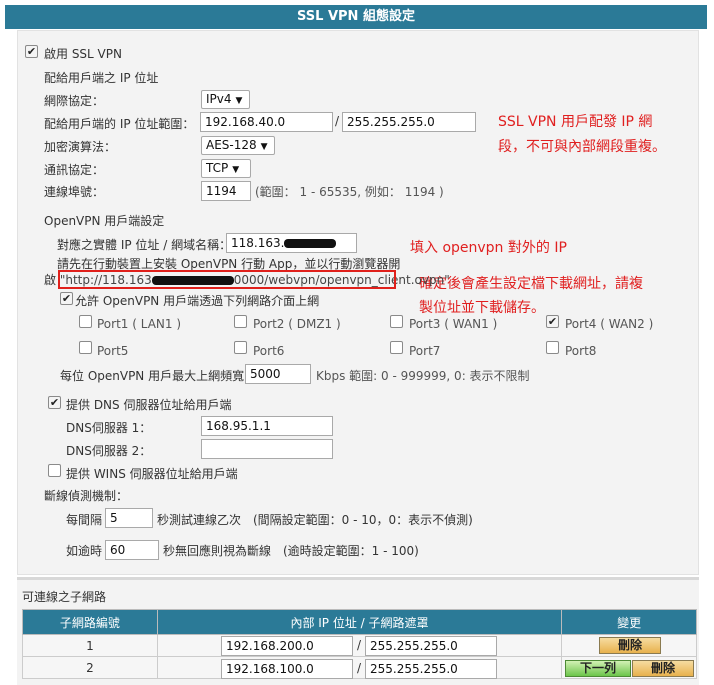 Image resolution: width=714 pixels, height=685 pixels. What do you see at coordinates (66, 298) in the screenshot?
I see `allow-interface-checkbox: ✔` at bounding box center [66, 298].